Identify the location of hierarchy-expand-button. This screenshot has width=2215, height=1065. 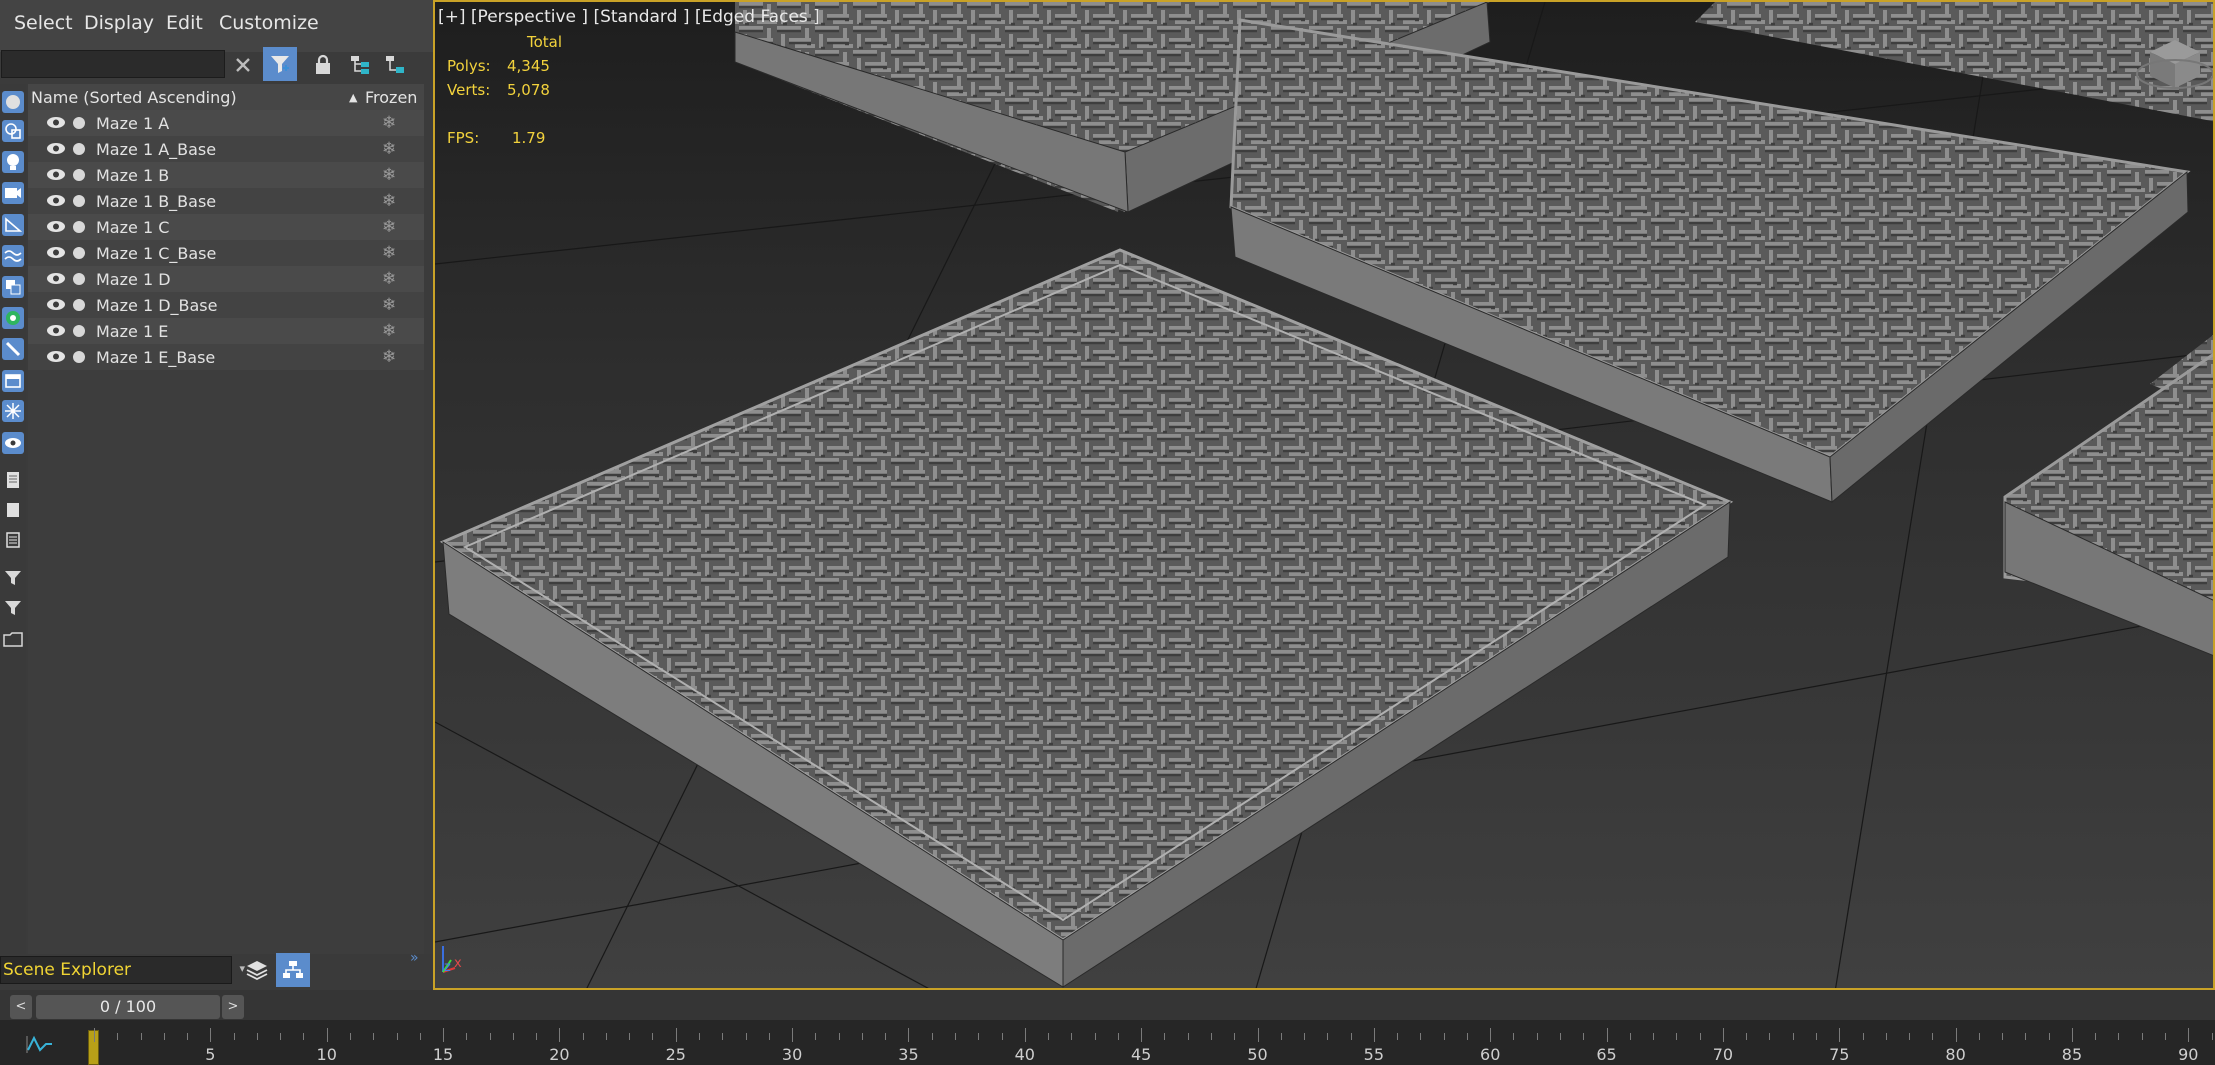
(395, 65).